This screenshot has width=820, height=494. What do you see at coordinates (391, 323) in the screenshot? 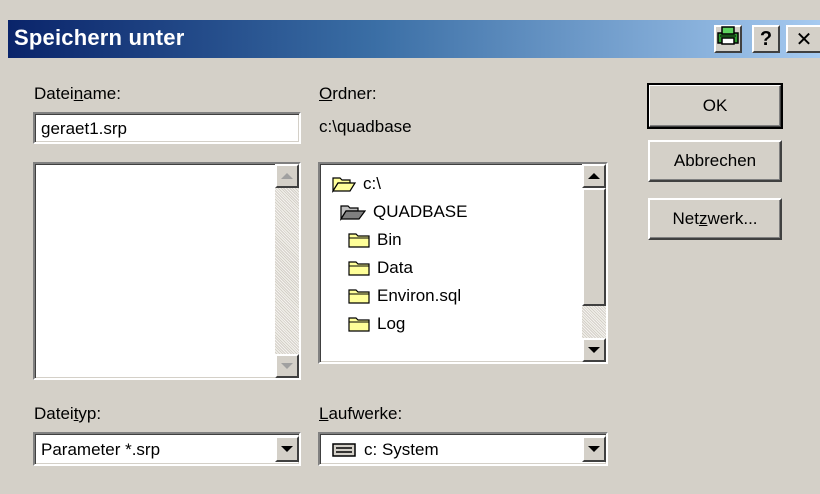
I see `tree-item-label: Log` at bounding box center [391, 323].